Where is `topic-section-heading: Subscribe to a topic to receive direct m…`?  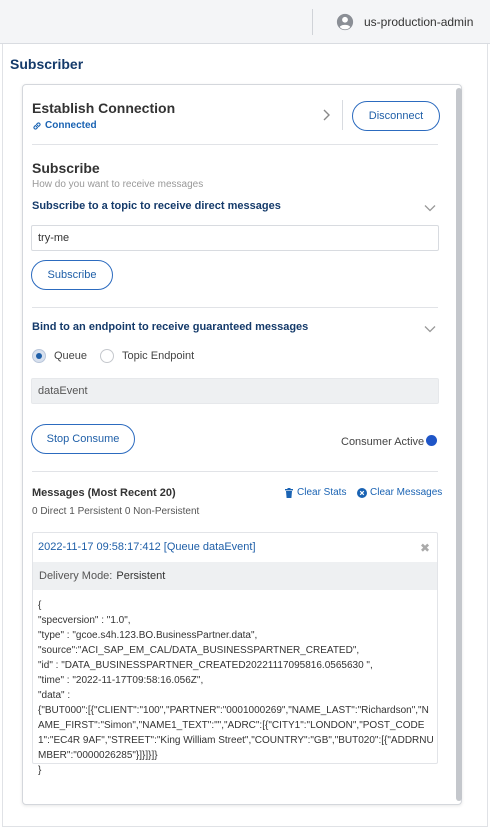 topic-section-heading: Subscribe to a topic to receive direct m… is located at coordinates (156, 206).